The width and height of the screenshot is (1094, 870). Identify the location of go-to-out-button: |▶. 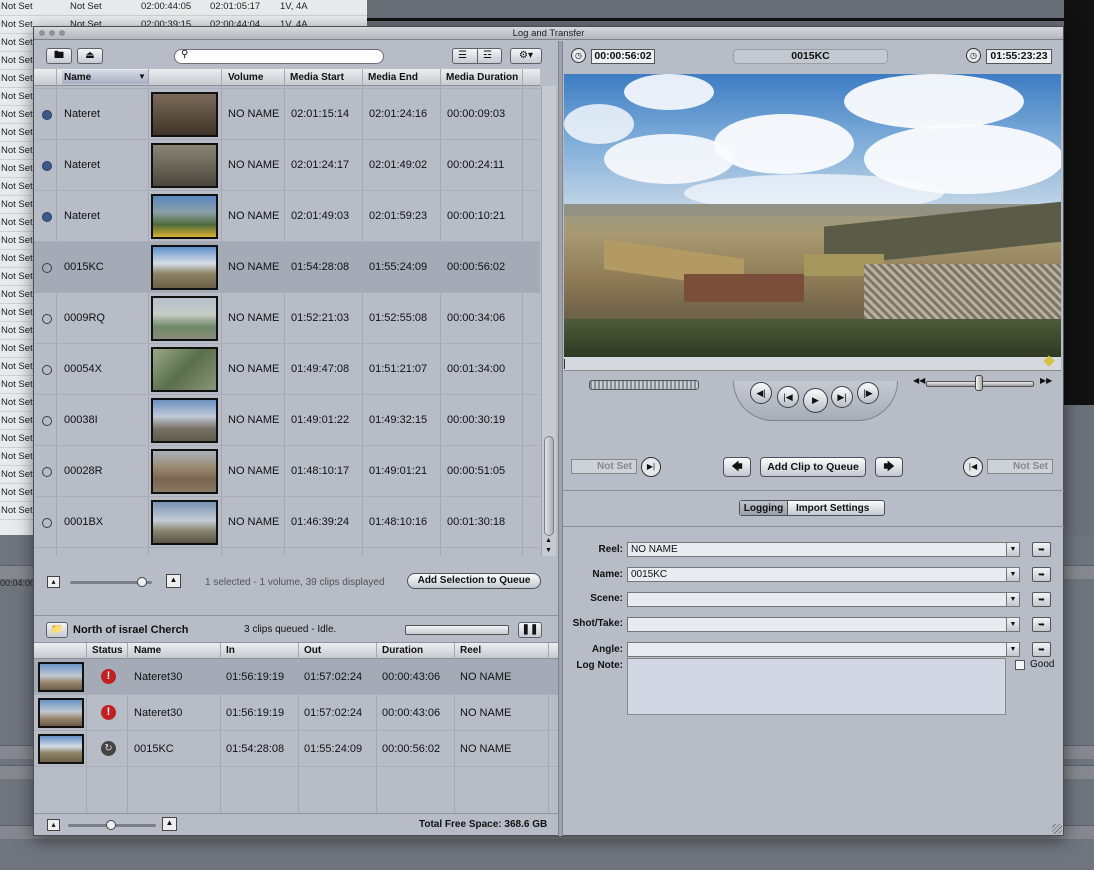
(868, 393).